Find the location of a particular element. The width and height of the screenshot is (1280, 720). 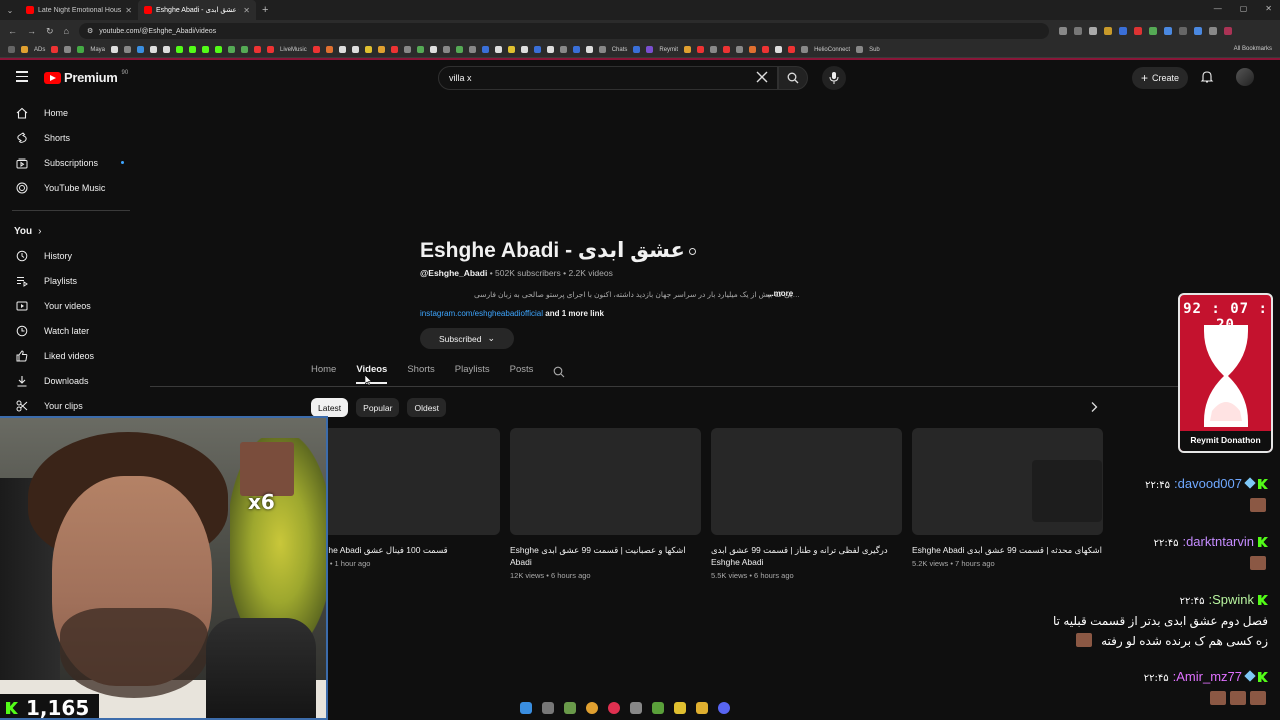

sidebar-item-your-videos: Your videos is located at coordinates (71, 305).